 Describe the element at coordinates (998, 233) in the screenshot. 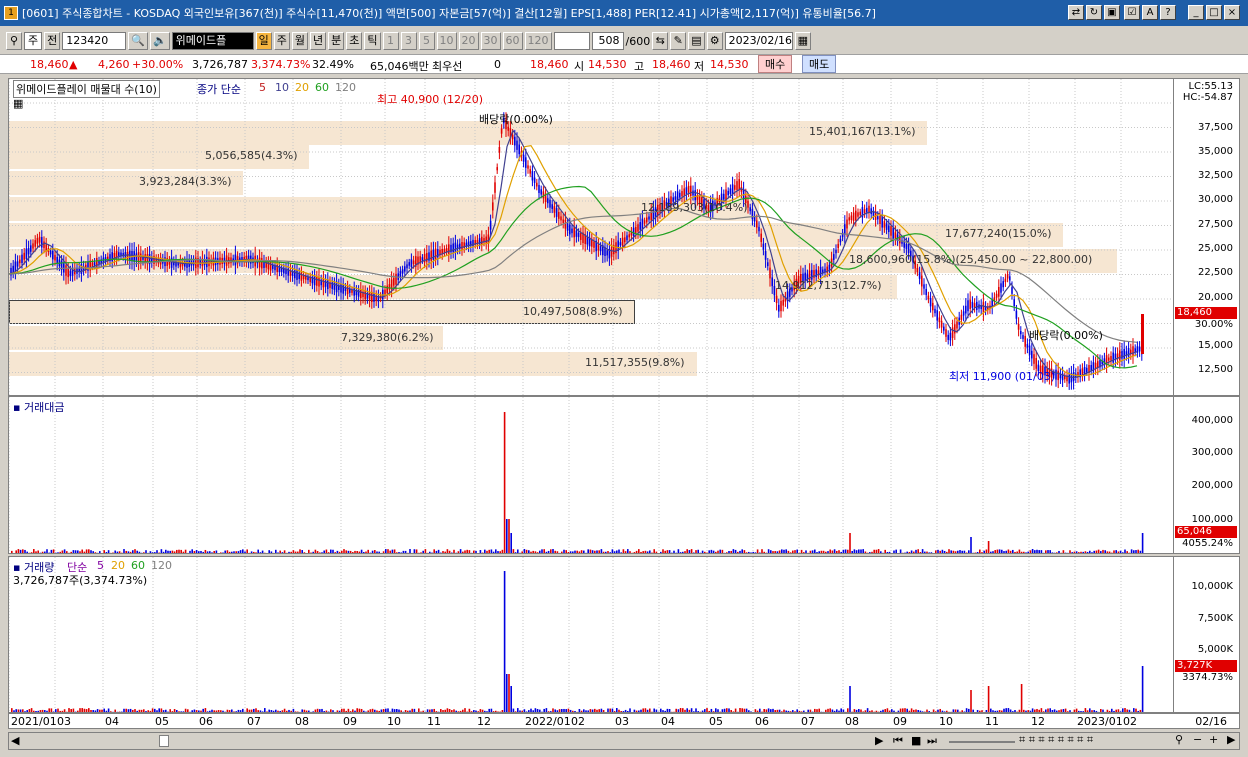

I see `band-label: 17,677,240(15.0%)` at that location.